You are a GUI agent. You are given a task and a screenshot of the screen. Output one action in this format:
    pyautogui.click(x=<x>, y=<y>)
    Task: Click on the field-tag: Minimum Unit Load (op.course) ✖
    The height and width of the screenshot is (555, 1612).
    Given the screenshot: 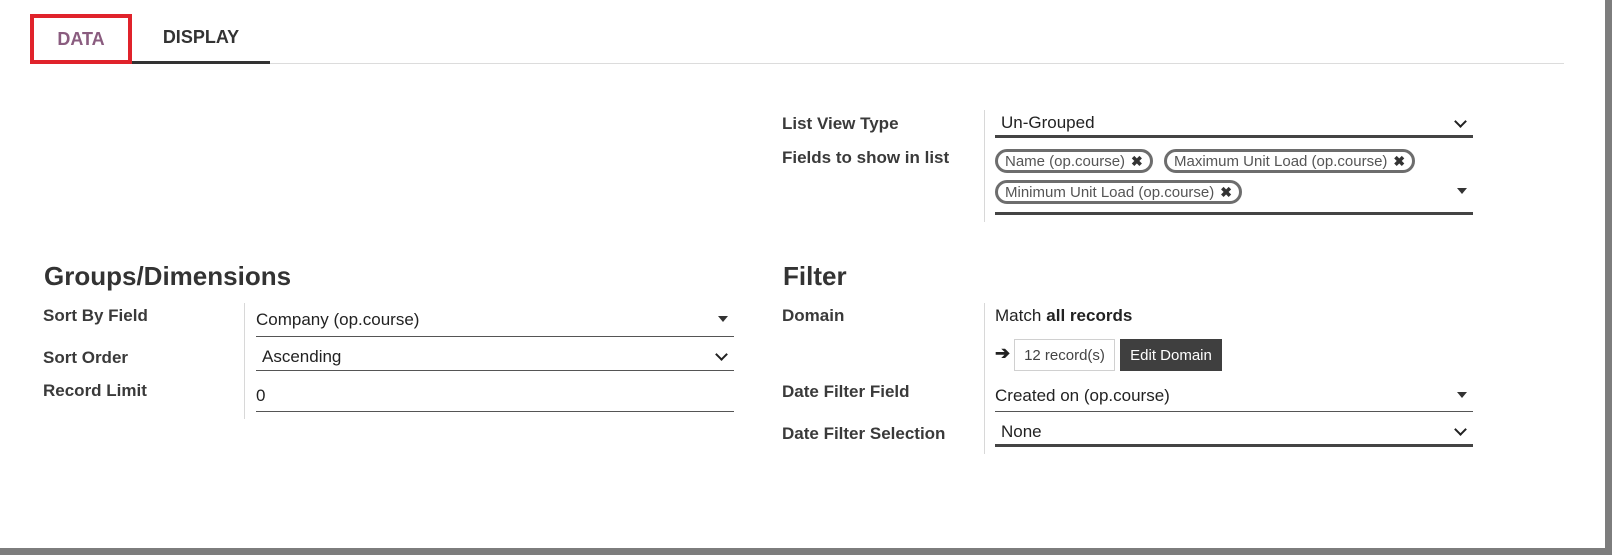 What is the action you would take?
    pyautogui.click(x=1118, y=192)
    